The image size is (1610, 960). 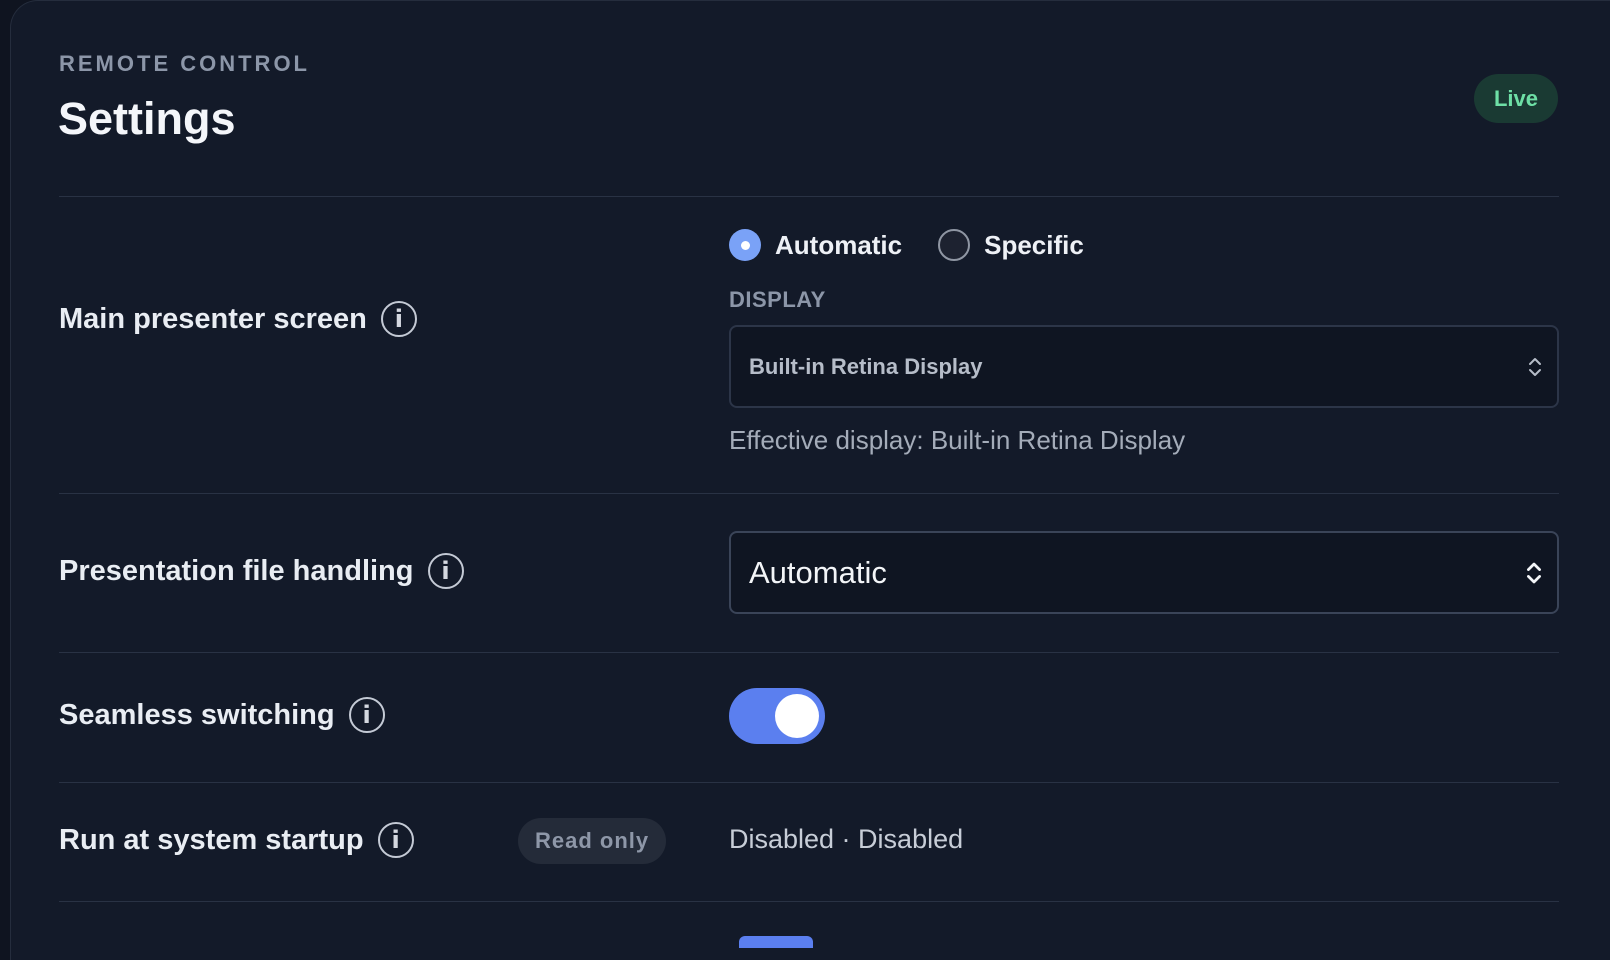 I want to click on presenter-screen-radio-group: Automatic Specific, so click(x=924, y=245).